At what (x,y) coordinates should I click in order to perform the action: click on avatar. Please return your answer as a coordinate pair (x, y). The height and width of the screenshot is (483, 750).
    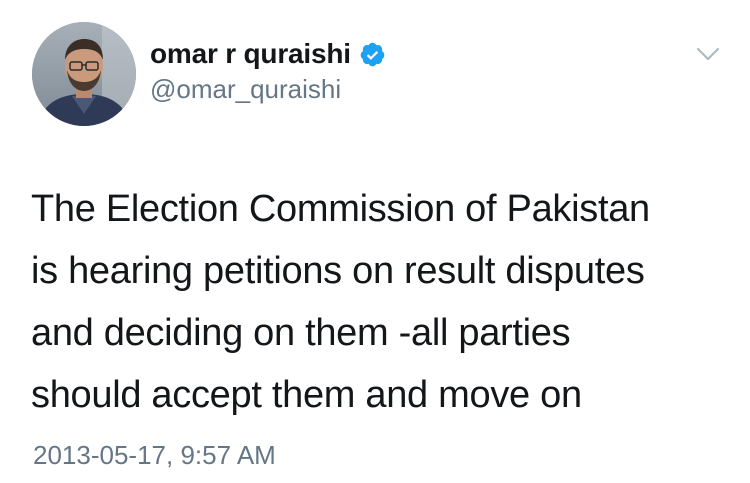
    Looking at the image, I should click on (84, 74).